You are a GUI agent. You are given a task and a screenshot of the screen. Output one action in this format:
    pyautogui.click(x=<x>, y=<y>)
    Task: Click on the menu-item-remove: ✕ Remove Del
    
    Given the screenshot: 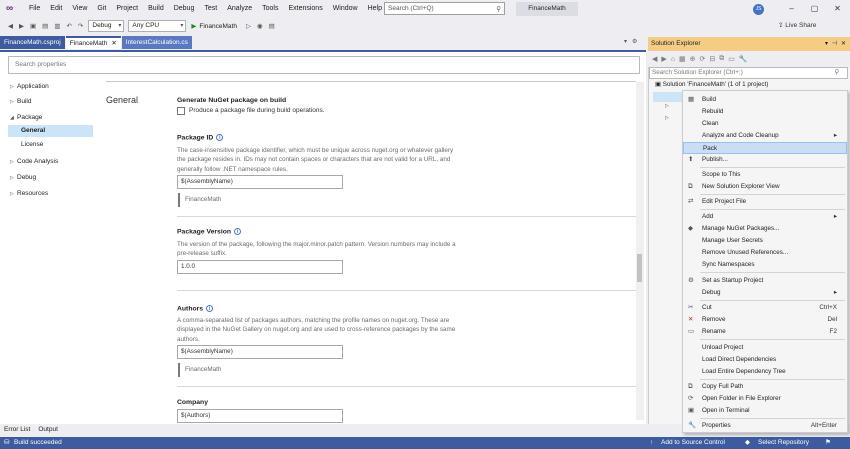 What is the action you would take?
    pyautogui.click(x=765, y=320)
    